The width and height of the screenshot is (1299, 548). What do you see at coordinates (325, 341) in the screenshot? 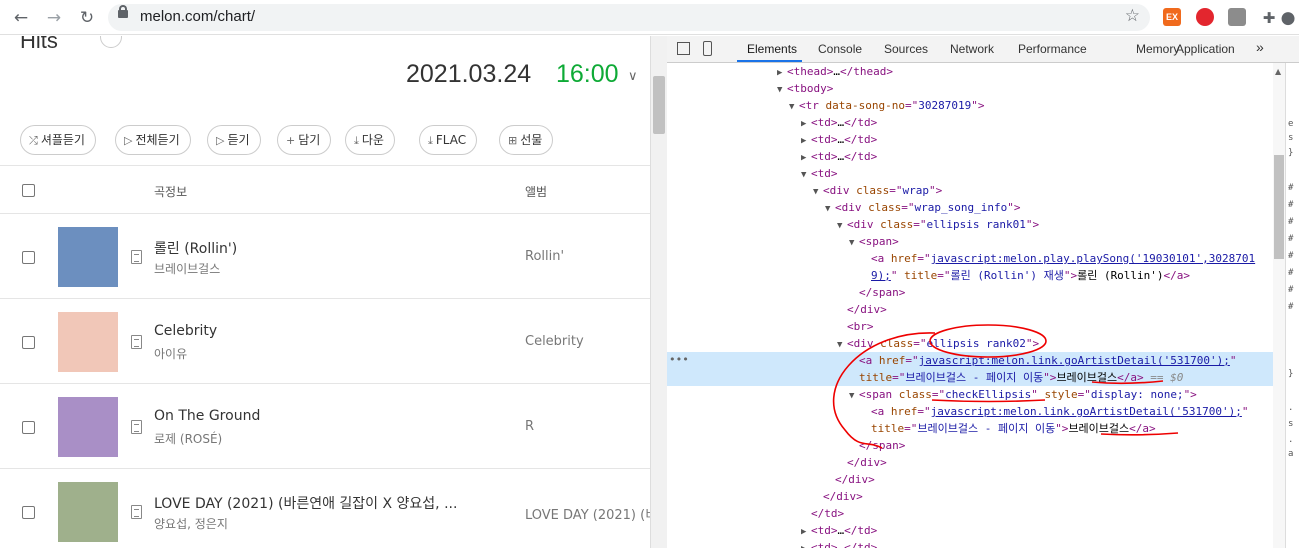
I see `table-row: Celebrity 아이유 Celebrity` at bounding box center [325, 341].